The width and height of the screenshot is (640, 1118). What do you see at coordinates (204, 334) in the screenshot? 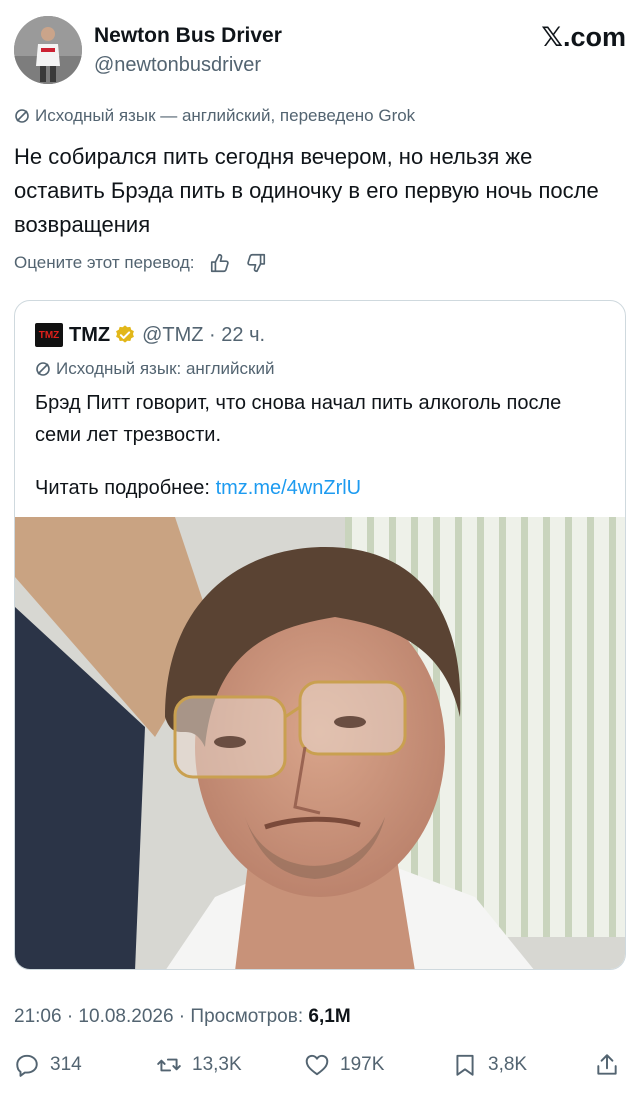
I see `quoted-handle-time: @TMZ · 22 ч.` at bounding box center [204, 334].